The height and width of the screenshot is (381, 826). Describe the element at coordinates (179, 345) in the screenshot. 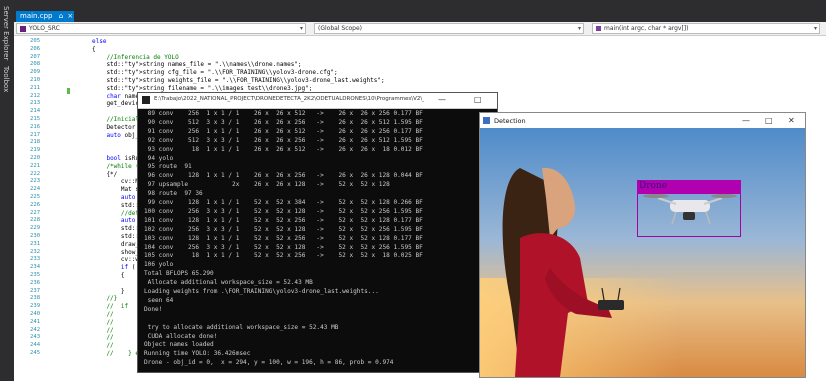

I see `console-line: Object names loaded` at that location.